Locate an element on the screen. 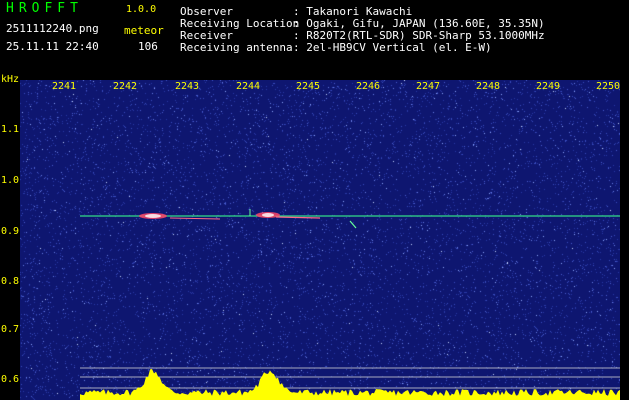 The width and height of the screenshot is (629, 400). y-tick-0-7: 0.7 is located at coordinates (10, 329).